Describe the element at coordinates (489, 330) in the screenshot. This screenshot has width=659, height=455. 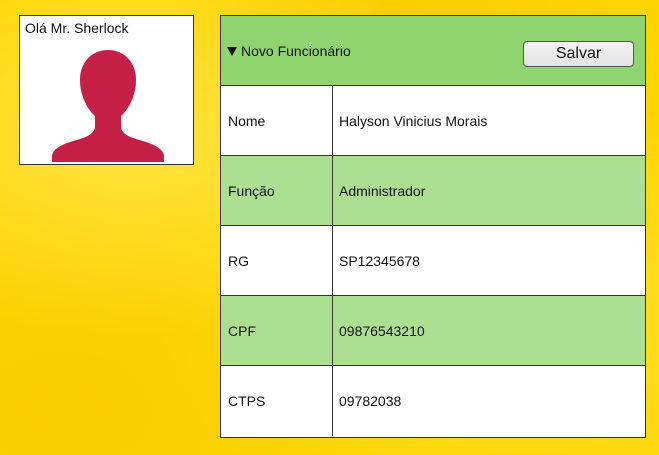
I see `cpf-field: 09876543210` at that location.